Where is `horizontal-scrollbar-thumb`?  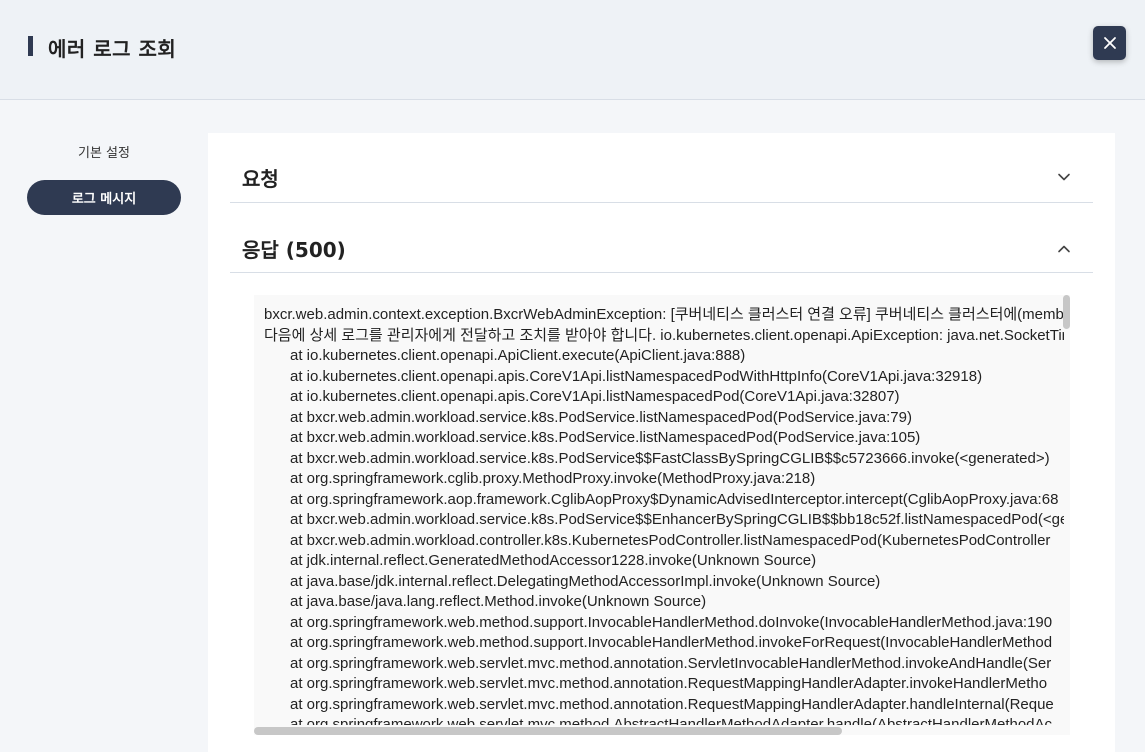
horizontal-scrollbar-thumb is located at coordinates (548, 731).